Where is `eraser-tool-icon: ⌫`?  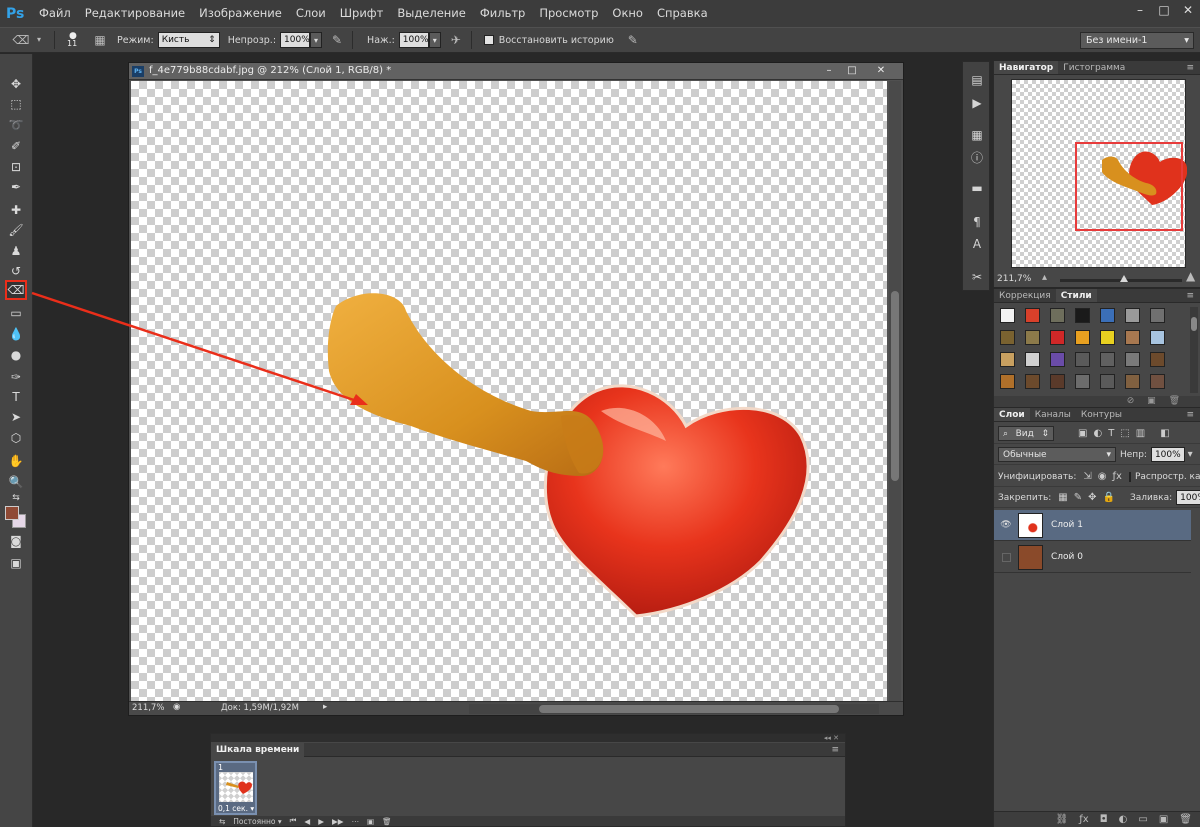
eraser-tool-icon: ⌫ is located at coordinates (16, 290).